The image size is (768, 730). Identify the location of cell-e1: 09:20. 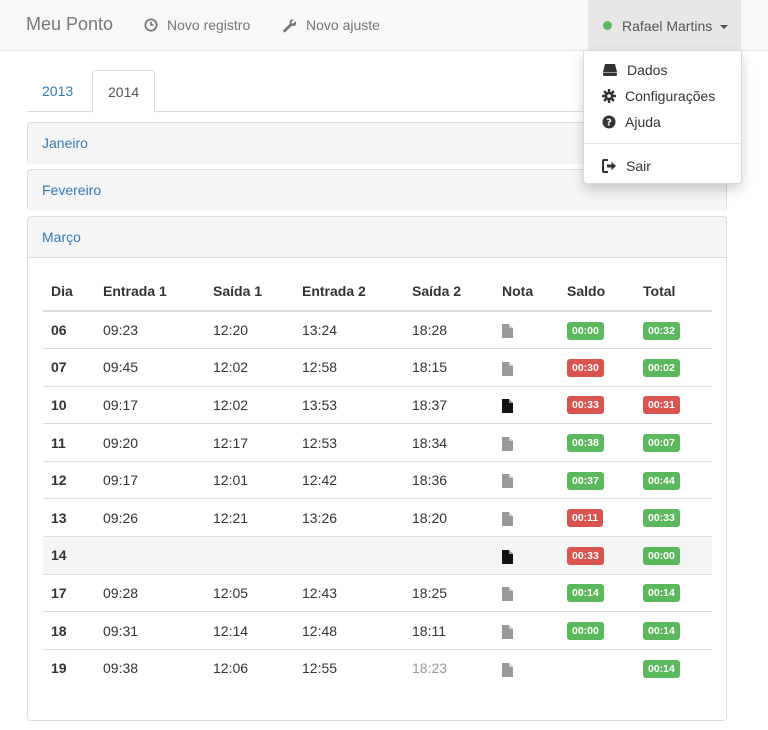
(150, 442).